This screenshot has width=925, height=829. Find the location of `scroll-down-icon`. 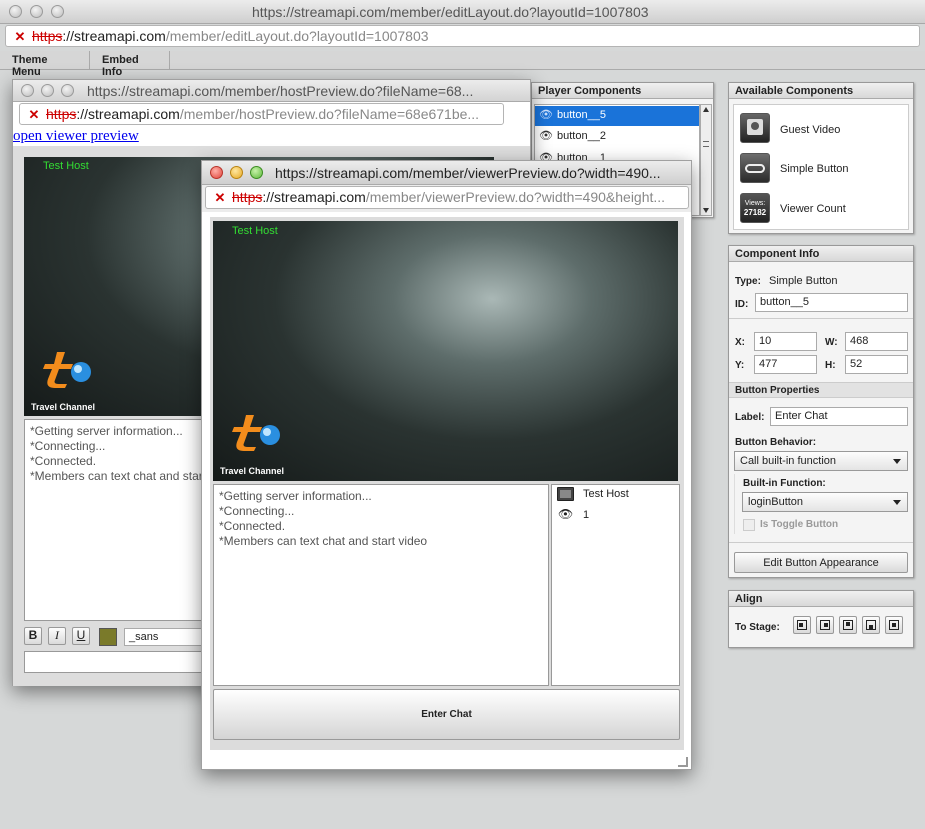

scroll-down-icon is located at coordinates (706, 210).